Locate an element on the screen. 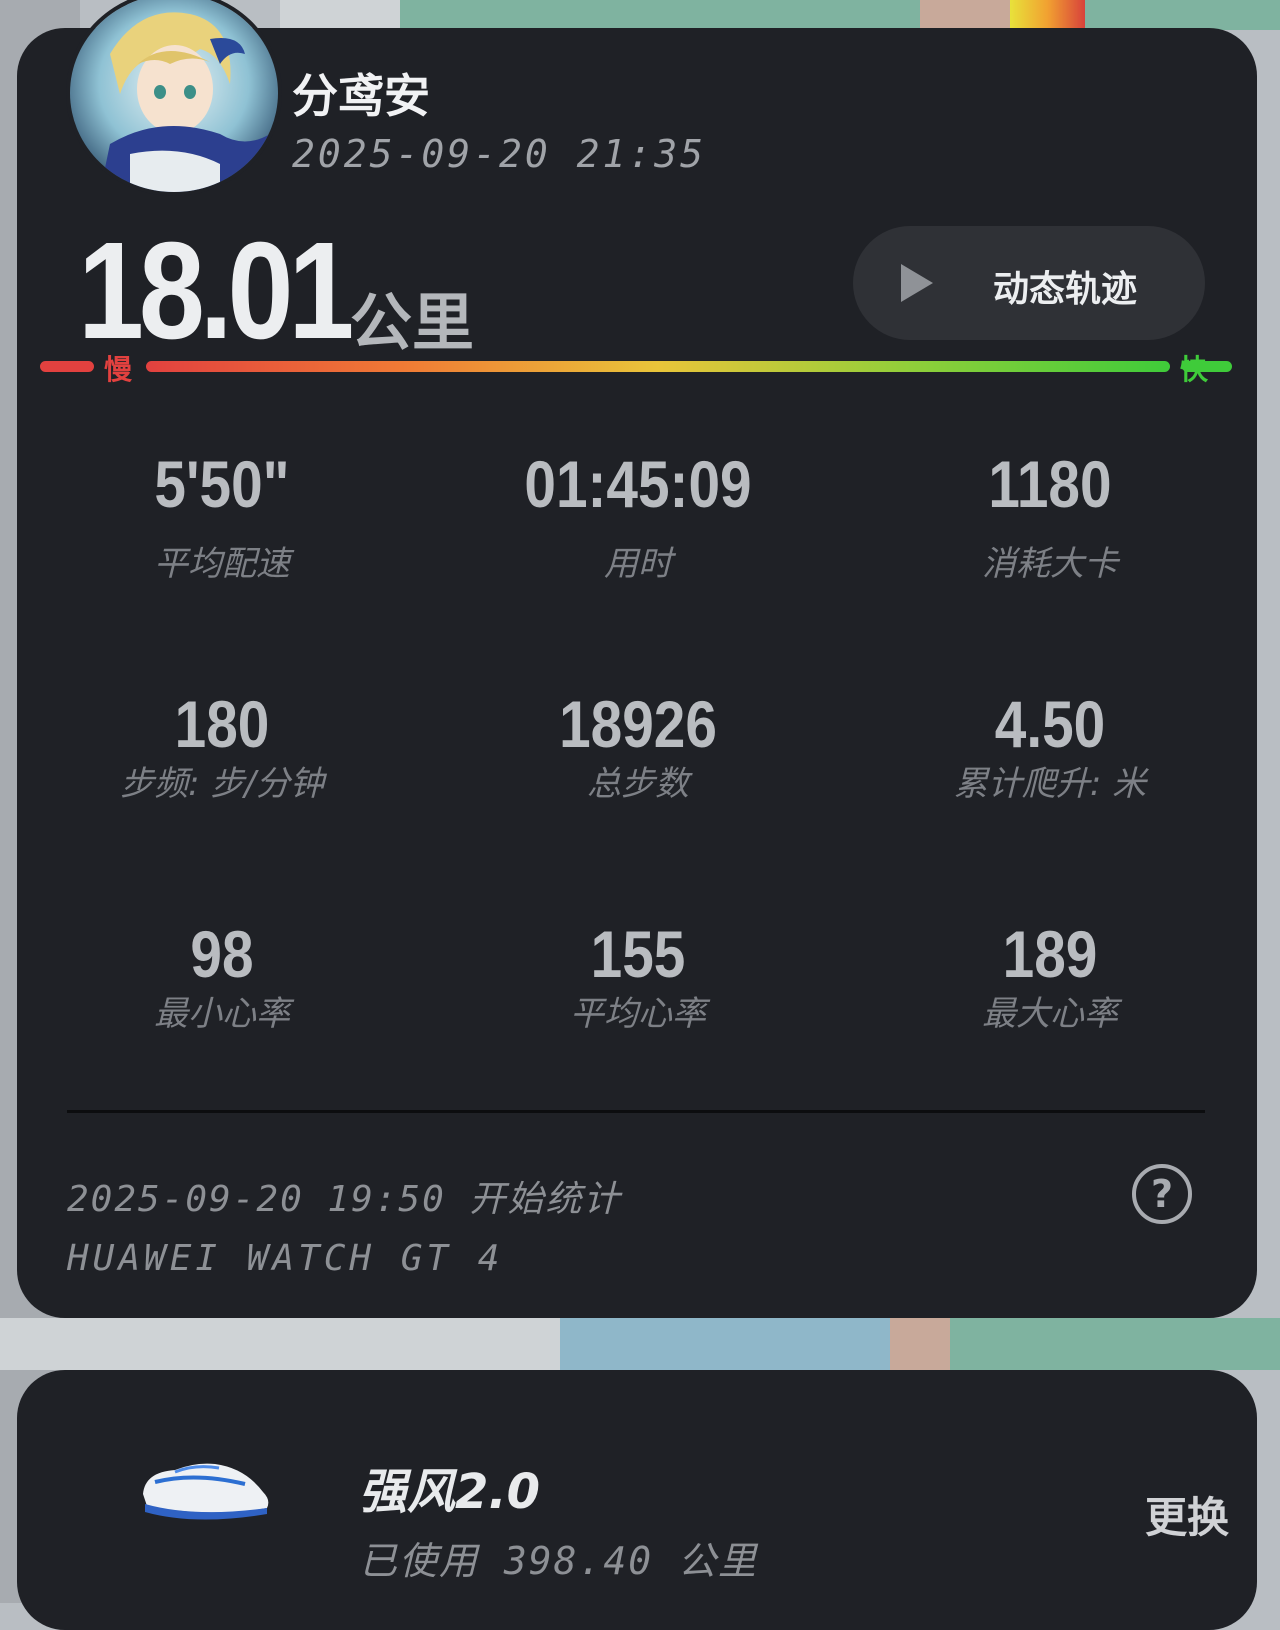 This screenshot has height=1630, width=1280. user-name: 分鸢安 is located at coordinates (361, 96).